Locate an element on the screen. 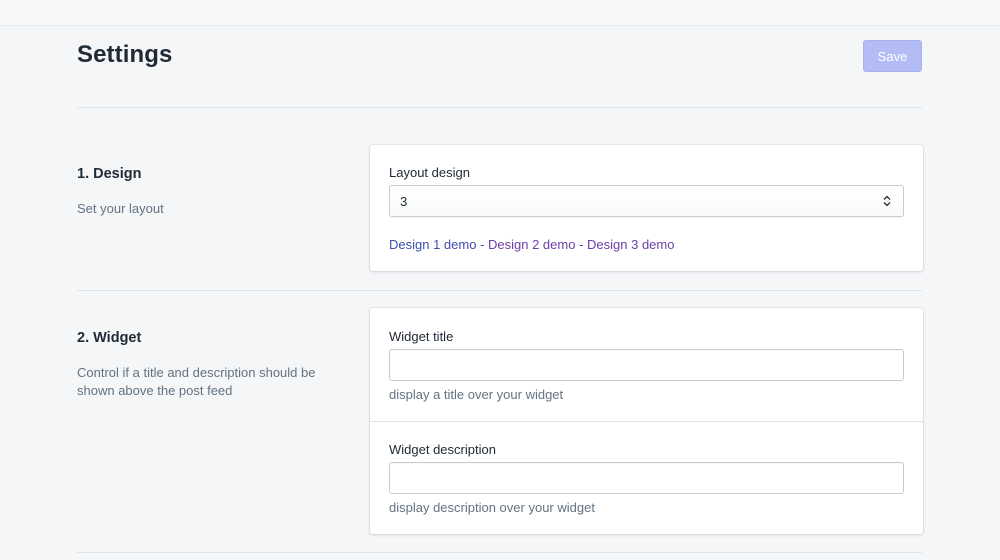 Image resolution: width=1000 pixels, height=560 pixels. page-header: Settings Save is located at coordinates (499, 56).